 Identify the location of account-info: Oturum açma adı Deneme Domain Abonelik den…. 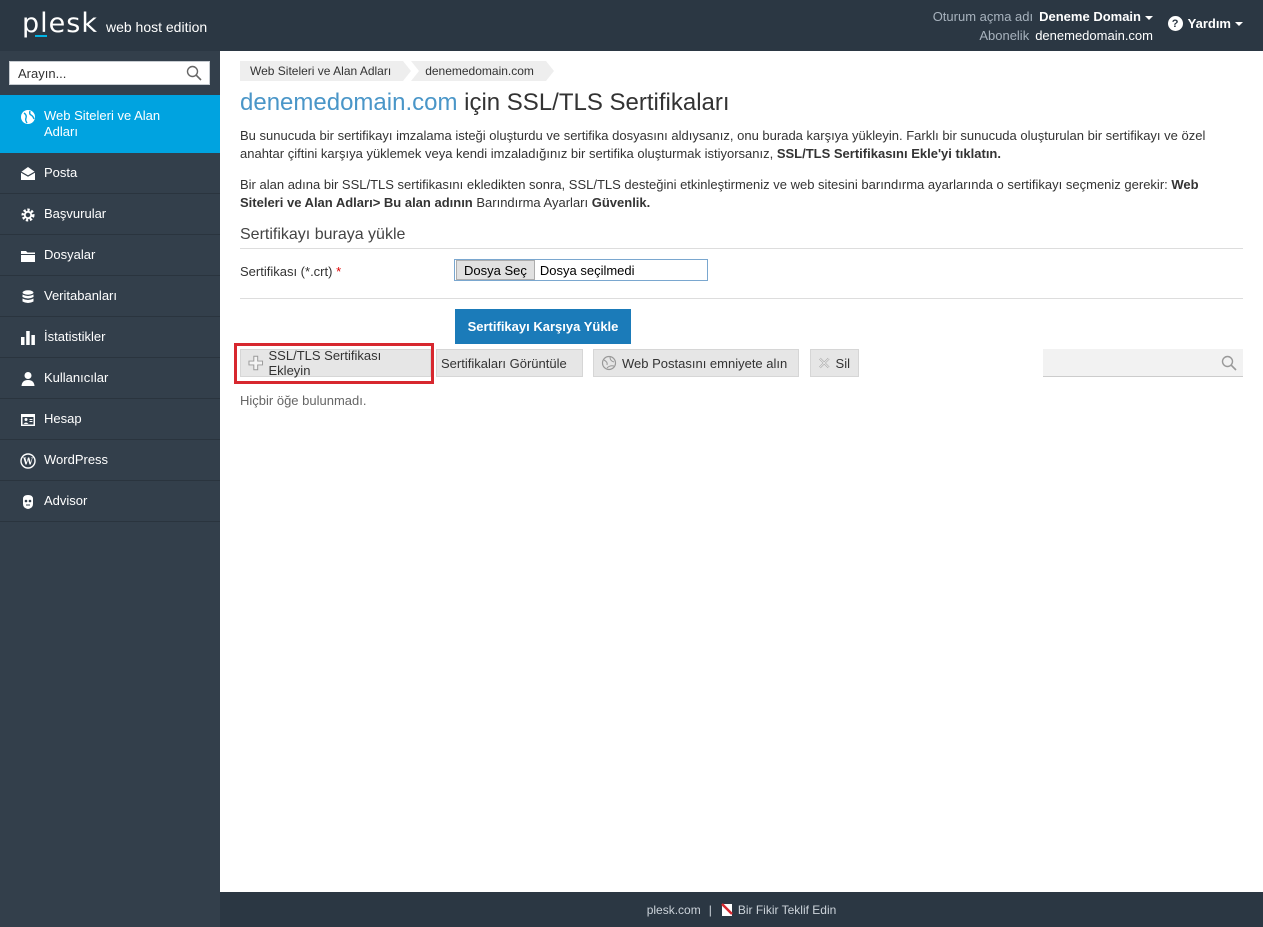
(1043, 26).